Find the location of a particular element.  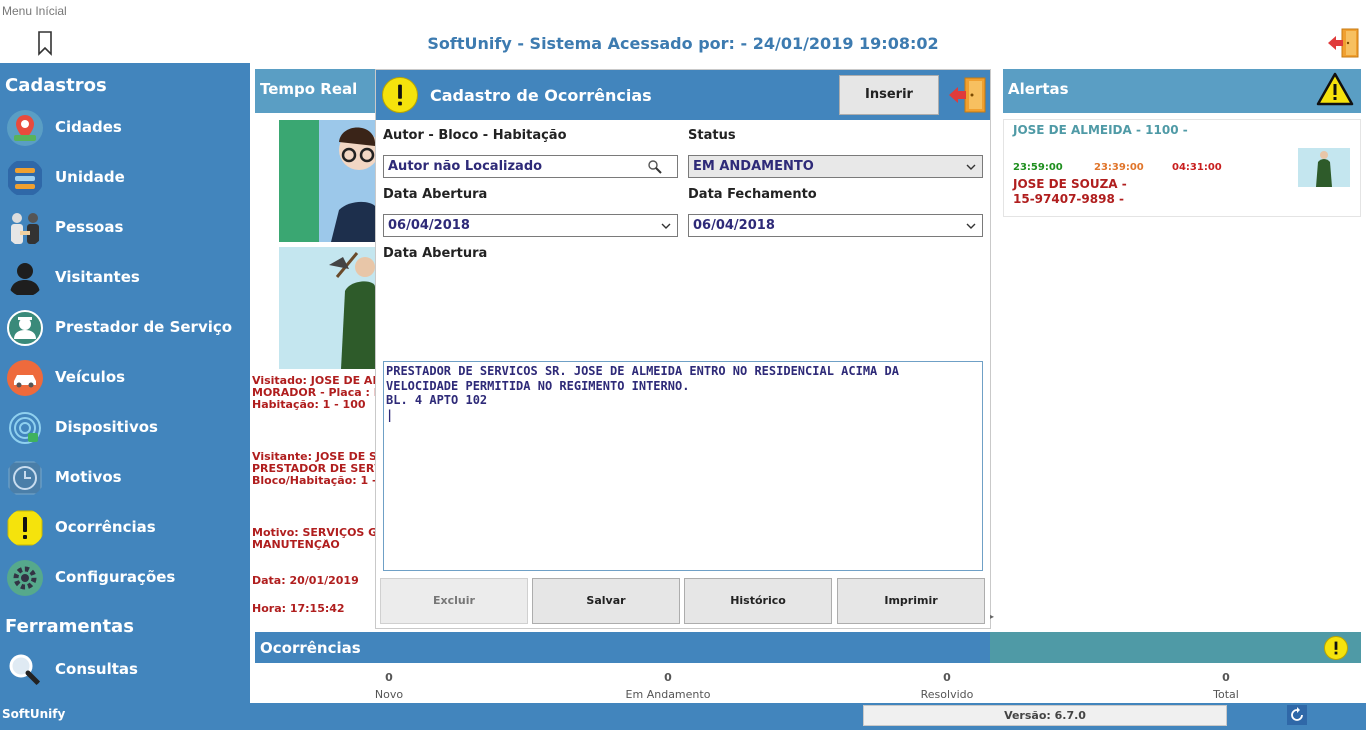

data-label: Data: 20/01/2019 is located at coordinates (305, 581).